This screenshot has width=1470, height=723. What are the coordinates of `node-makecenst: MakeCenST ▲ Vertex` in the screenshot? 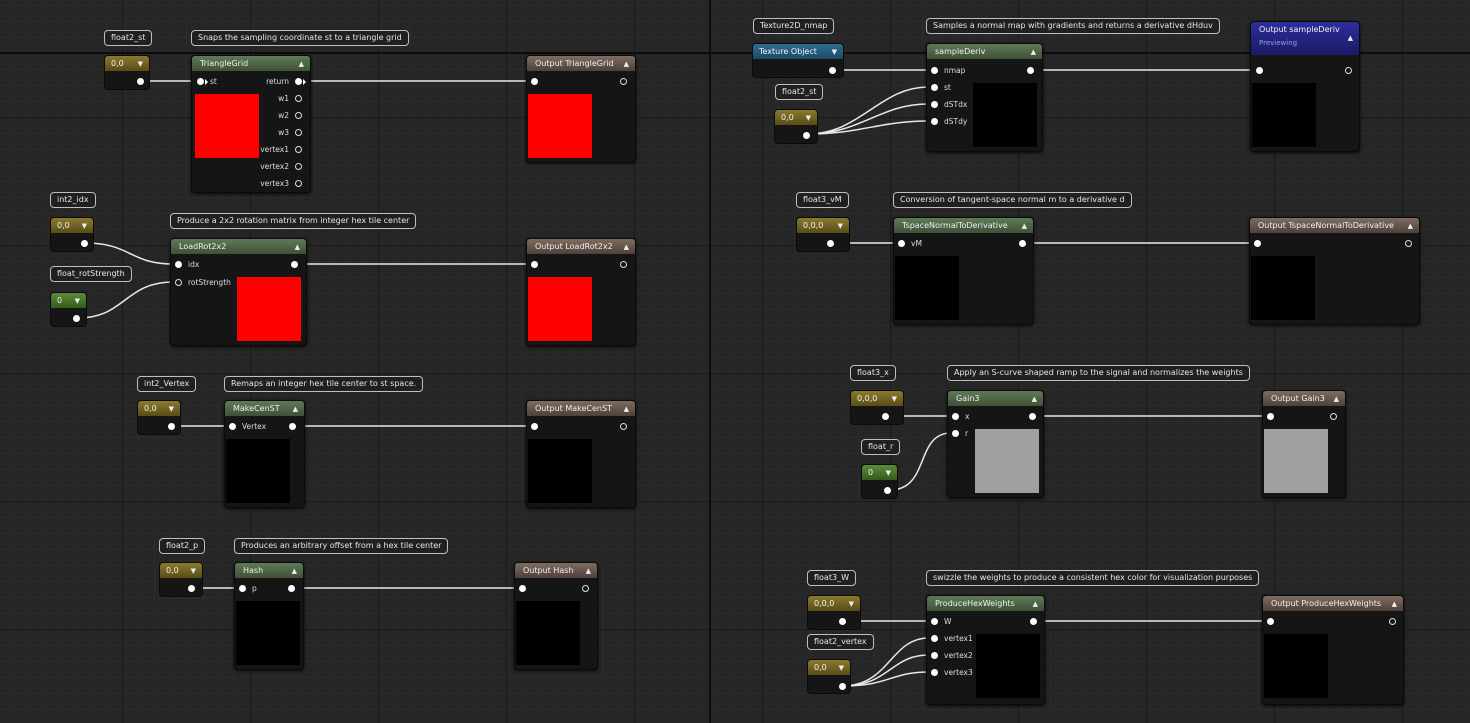 It's located at (264, 454).